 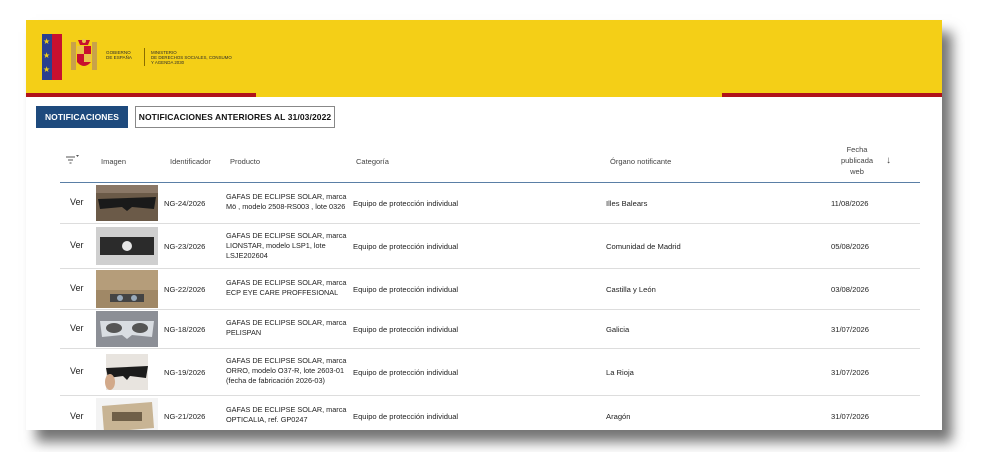 I want to click on tab-notificaciones-anteriores: NOTIFICACIONES ANTERIORES AL 31/03/2022, so click(x=235, y=117).